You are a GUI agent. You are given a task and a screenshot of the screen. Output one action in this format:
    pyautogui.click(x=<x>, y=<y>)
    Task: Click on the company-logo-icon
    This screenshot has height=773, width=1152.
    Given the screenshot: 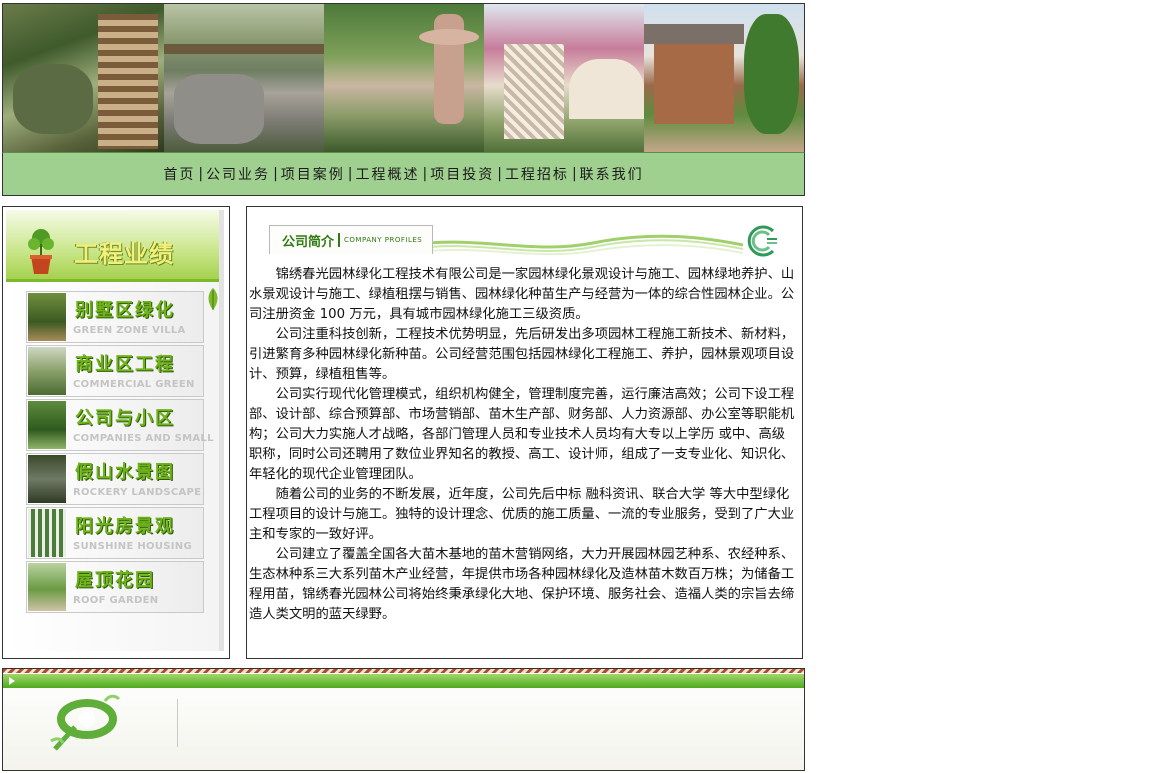 What is the action you would take?
    pyautogui.click(x=762, y=241)
    